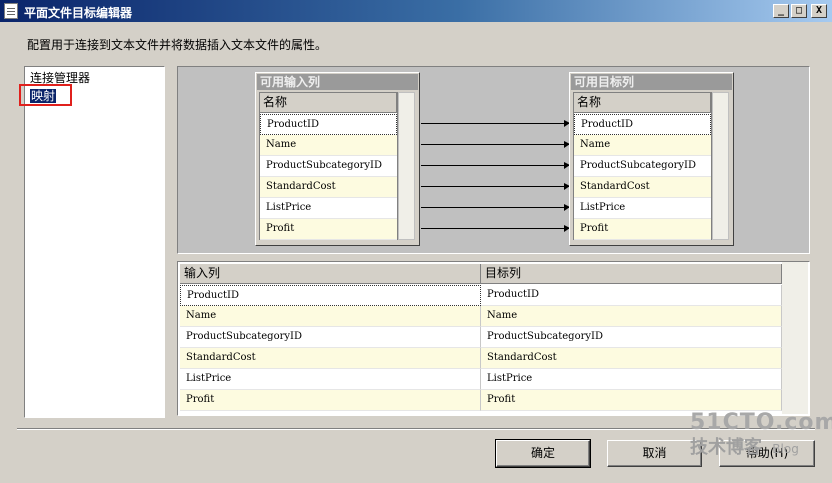 This screenshot has width=832, height=483. Describe the element at coordinates (726, 447) in the screenshot. I see `watermark-sub: 技术博客` at that location.